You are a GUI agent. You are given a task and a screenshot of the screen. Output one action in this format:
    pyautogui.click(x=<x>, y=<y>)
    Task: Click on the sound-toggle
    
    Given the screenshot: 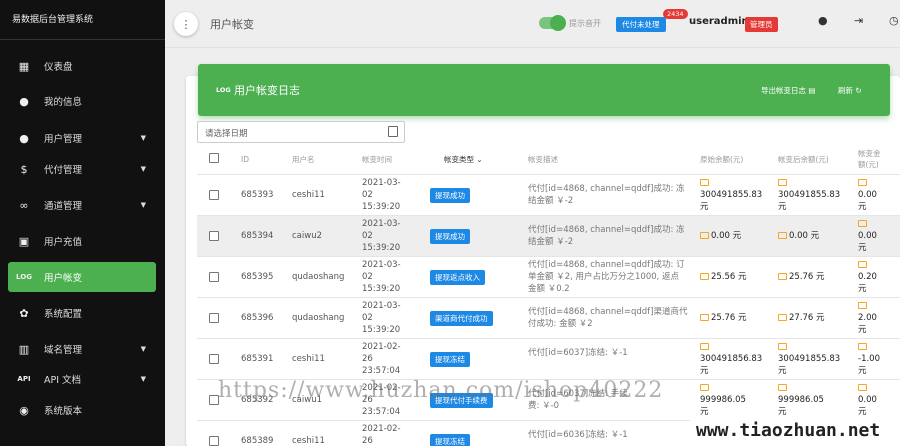 What is the action you would take?
    pyautogui.click(x=552, y=23)
    